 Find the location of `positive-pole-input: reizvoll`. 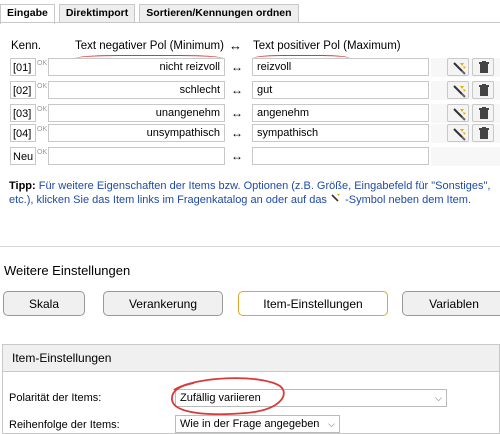

positive-pole-input: reizvoll is located at coordinates (340, 67).